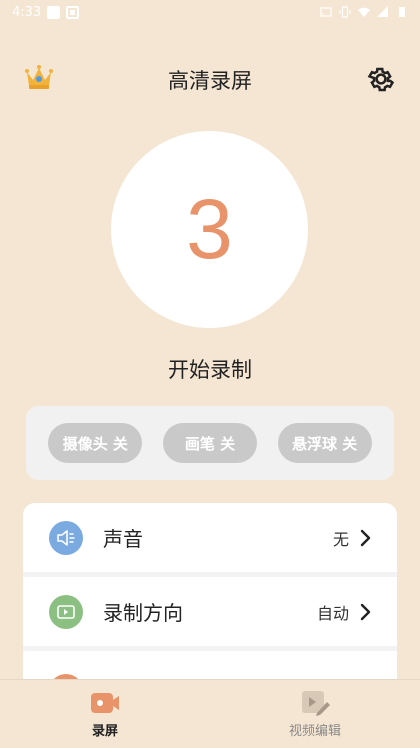 The height and width of the screenshot is (748, 420). I want to click on record-video-icon, so click(105, 703).